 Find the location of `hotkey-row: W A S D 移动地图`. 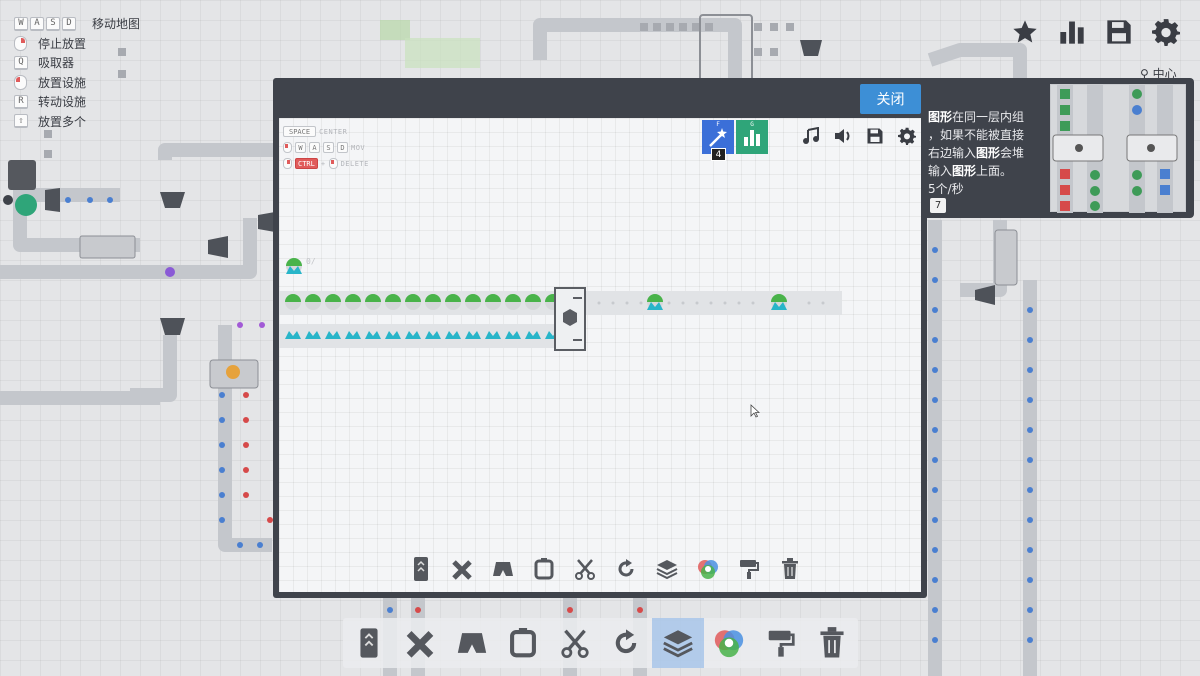

hotkey-row: W A S D 移动地图 is located at coordinates (77, 23).